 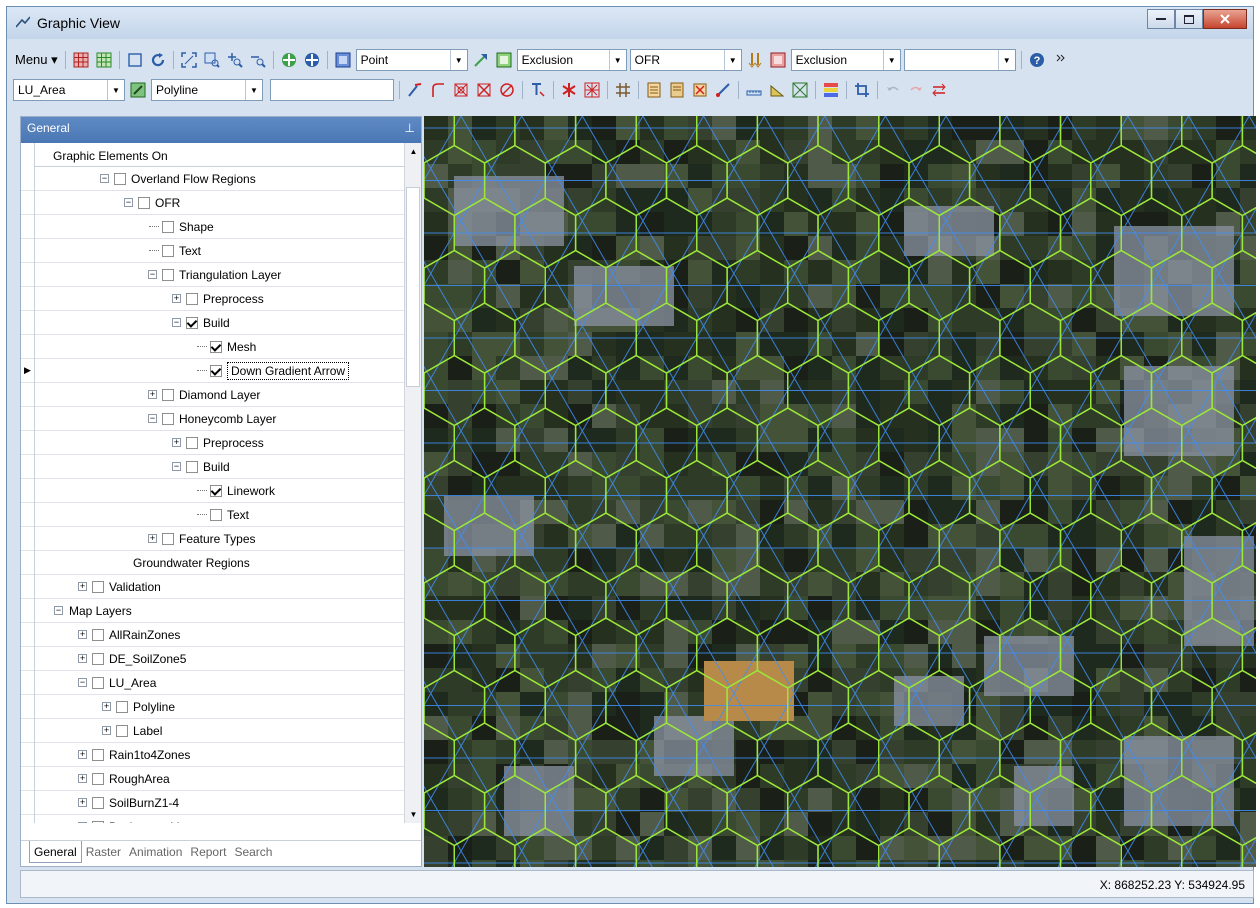 What do you see at coordinates (1161, 19) in the screenshot?
I see `minimize-button` at bounding box center [1161, 19].